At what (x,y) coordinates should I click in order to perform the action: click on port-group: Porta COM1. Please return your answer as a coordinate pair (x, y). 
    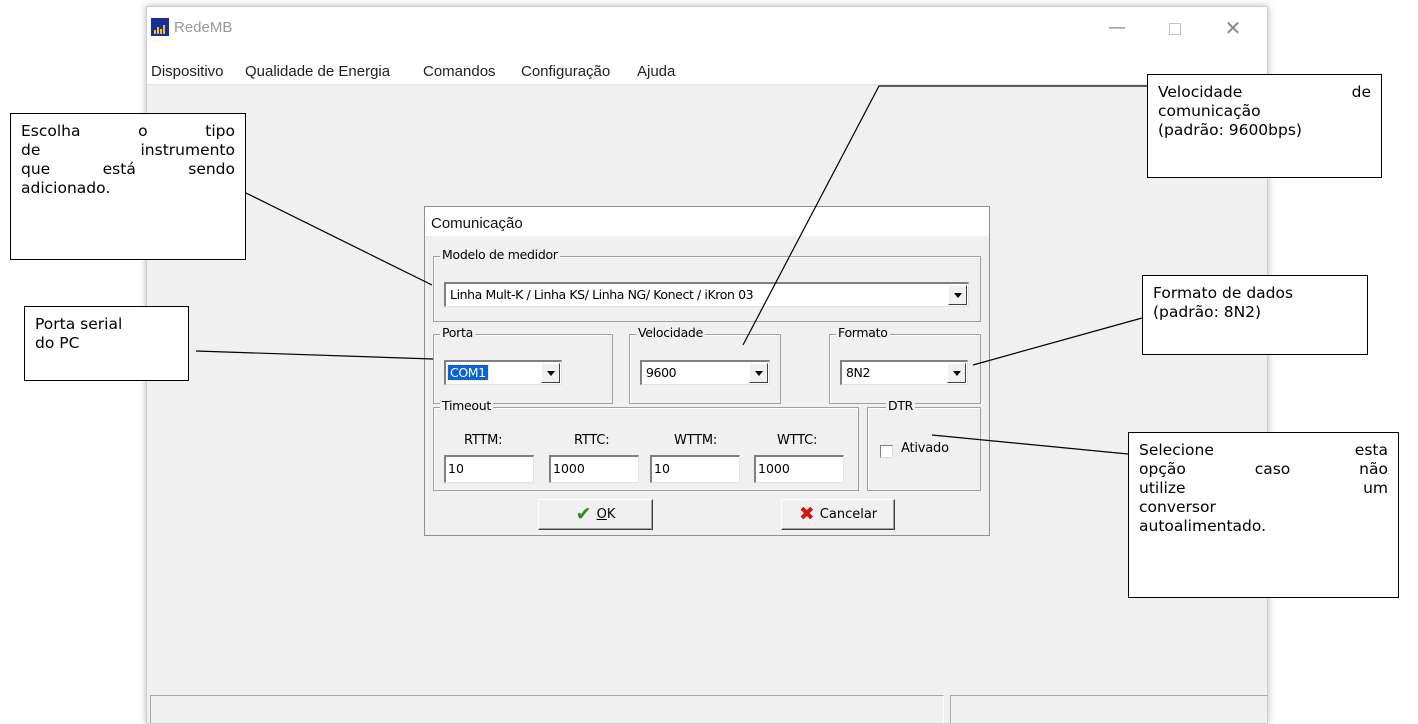
    Looking at the image, I should click on (523, 364).